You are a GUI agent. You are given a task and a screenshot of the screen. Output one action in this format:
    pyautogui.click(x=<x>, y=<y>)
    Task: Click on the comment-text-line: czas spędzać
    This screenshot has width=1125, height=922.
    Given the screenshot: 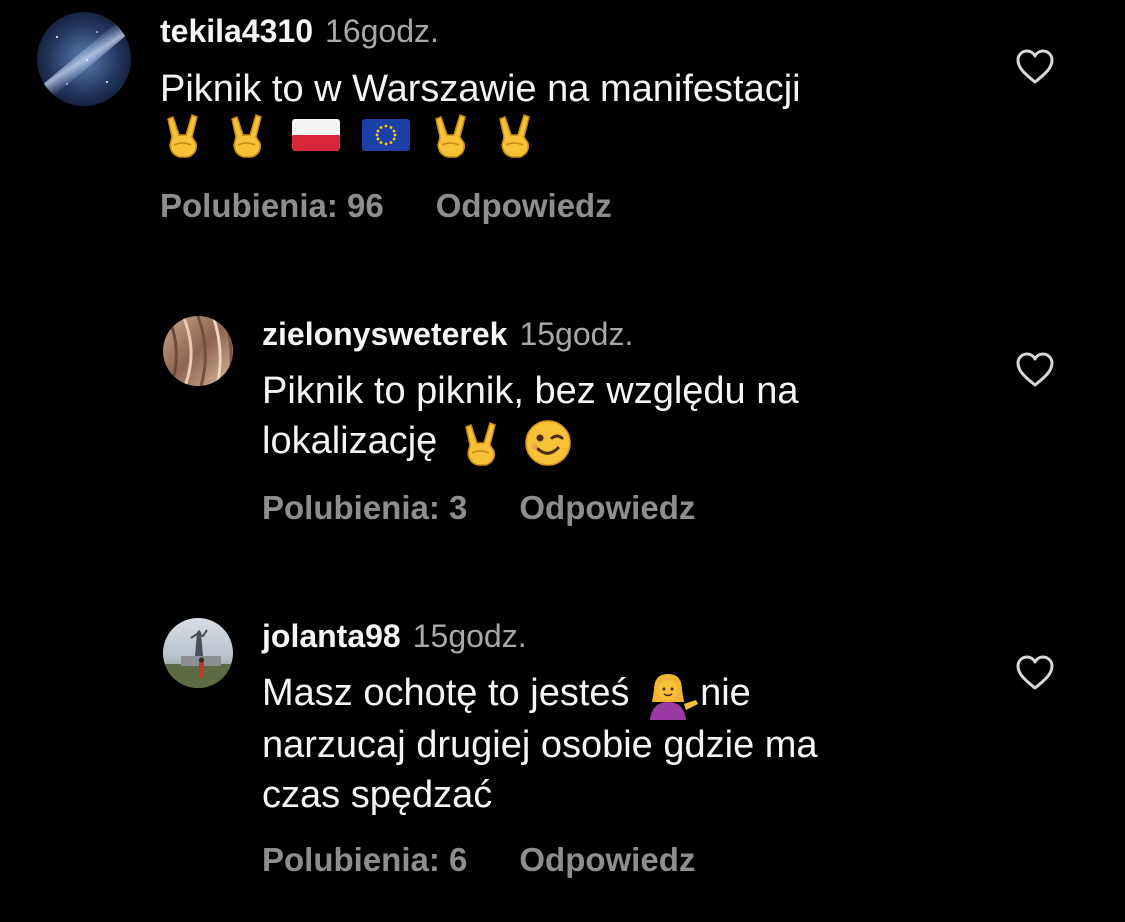 What is the action you would take?
    pyautogui.click(x=377, y=794)
    